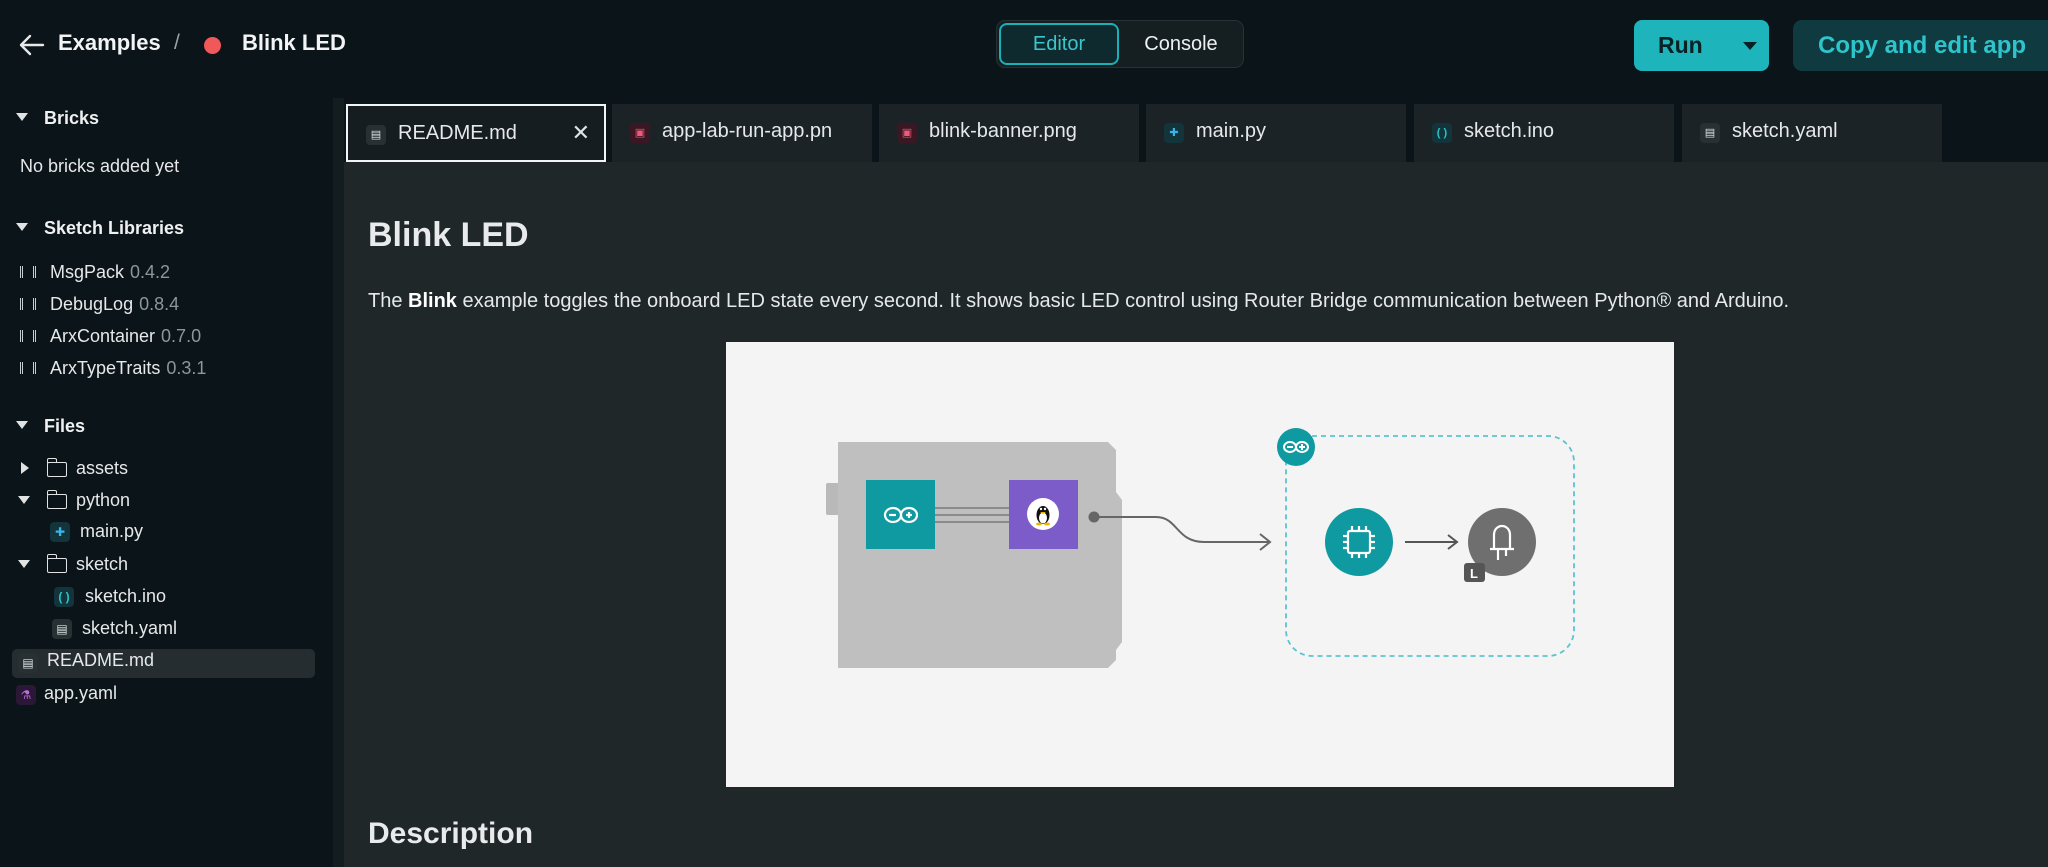 Image resolution: width=2048 pixels, height=867 pixels. What do you see at coordinates (1003, 131) in the screenshot?
I see `tab-label: blink-banner.png` at bounding box center [1003, 131].